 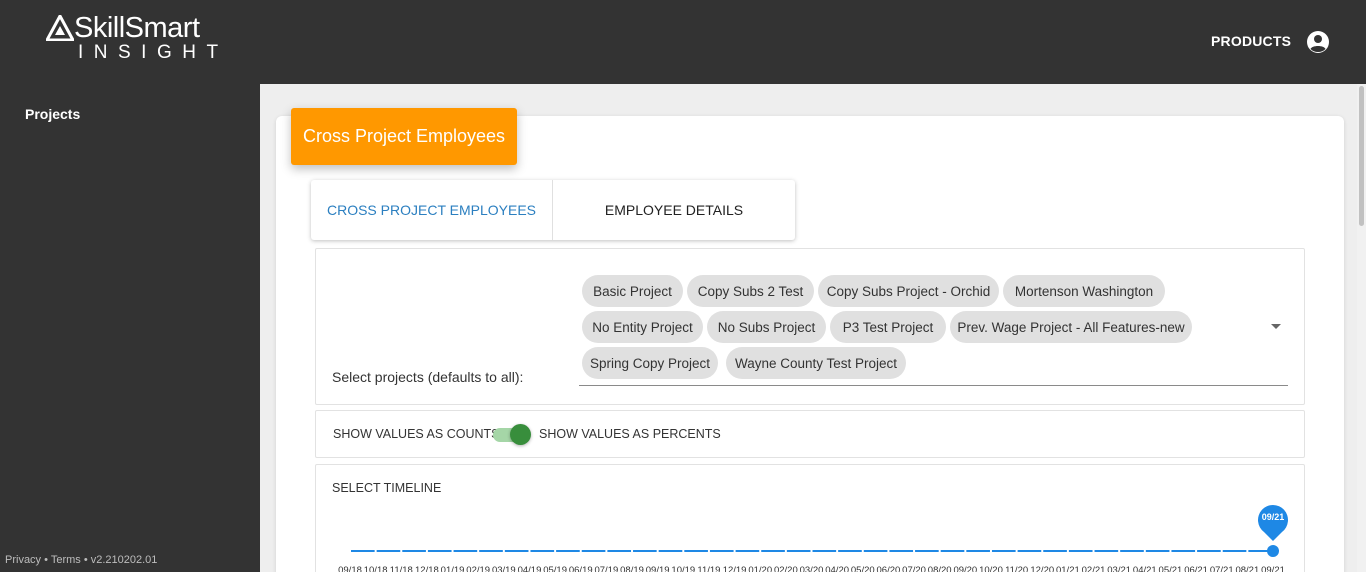 What do you see at coordinates (708, 568) in the screenshot?
I see `timeline-tick-label: 11/19` at bounding box center [708, 568].